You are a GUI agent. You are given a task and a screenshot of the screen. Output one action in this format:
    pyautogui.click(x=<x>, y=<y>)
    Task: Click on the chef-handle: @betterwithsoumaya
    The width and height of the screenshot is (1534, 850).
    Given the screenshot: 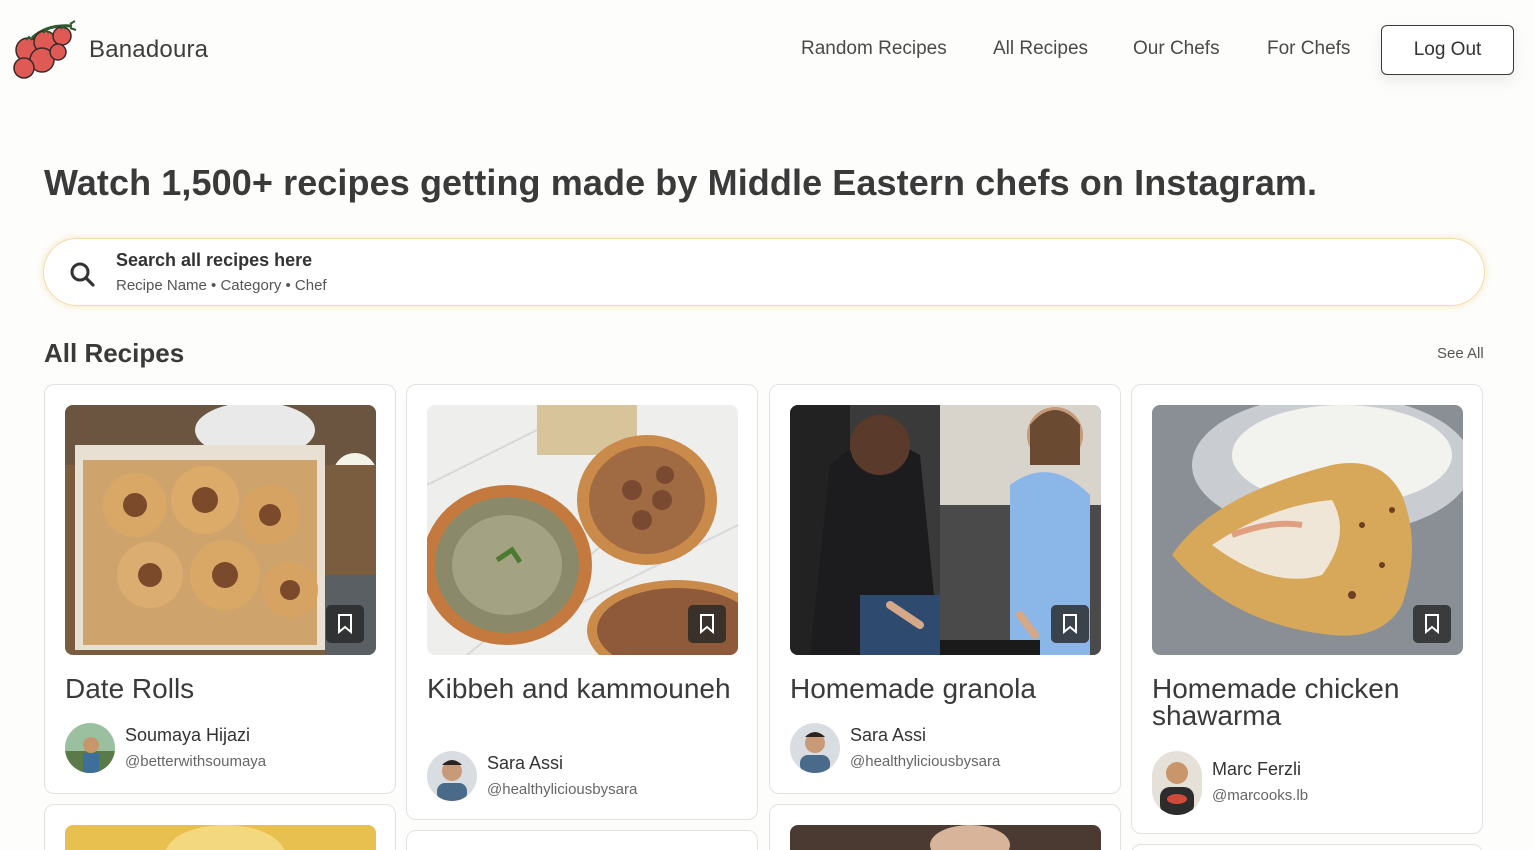 What is the action you would take?
    pyautogui.click(x=196, y=761)
    